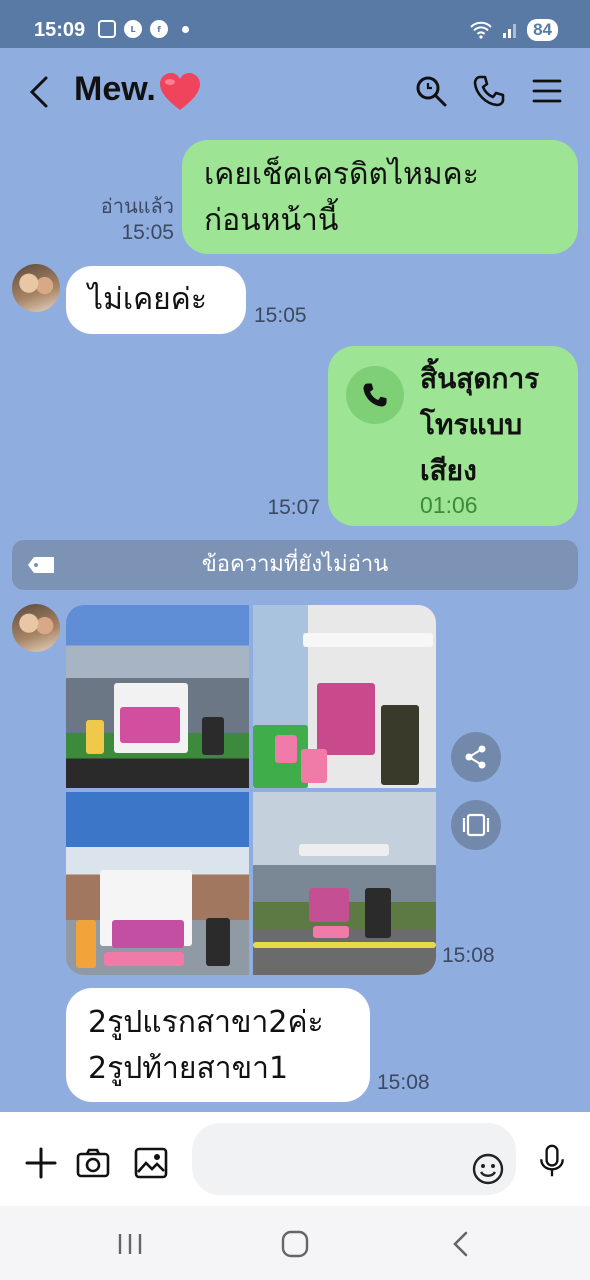 The width and height of the screenshot is (590, 1280). What do you see at coordinates (431, 91) in the screenshot?
I see `search-icon` at bounding box center [431, 91].